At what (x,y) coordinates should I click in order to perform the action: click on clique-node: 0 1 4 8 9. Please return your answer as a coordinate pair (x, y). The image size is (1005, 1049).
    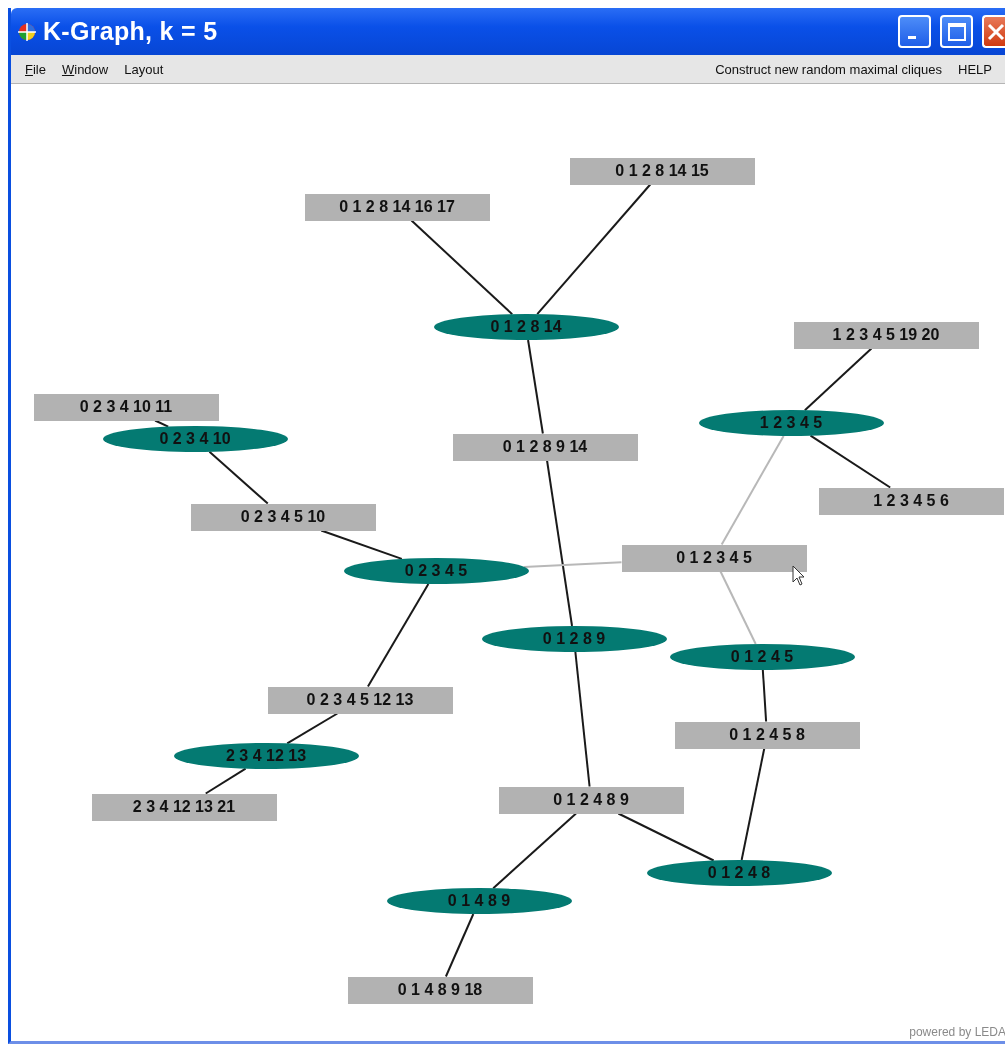
    Looking at the image, I should click on (479, 900).